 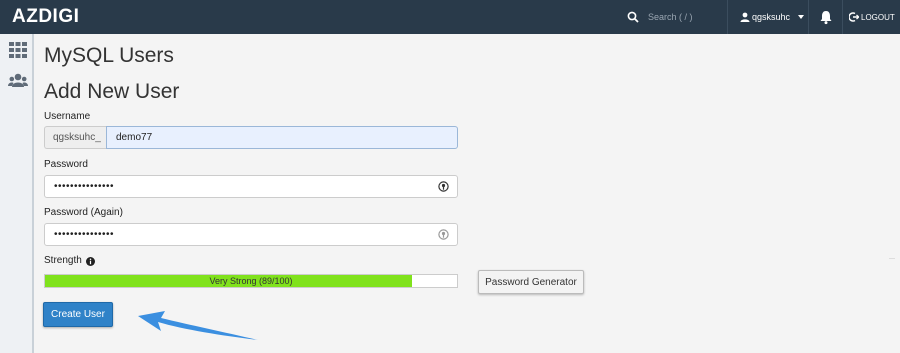 What do you see at coordinates (745, 17) in the screenshot?
I see `user-icon` at bounding box center [745, 17].